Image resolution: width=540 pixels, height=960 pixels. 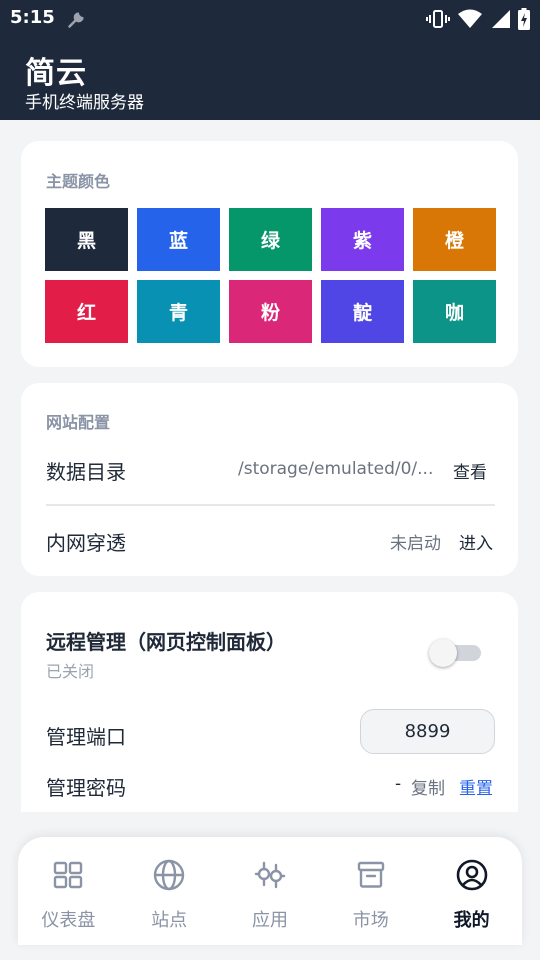 I want to click on signal-icon, so click(x=501, y=19).